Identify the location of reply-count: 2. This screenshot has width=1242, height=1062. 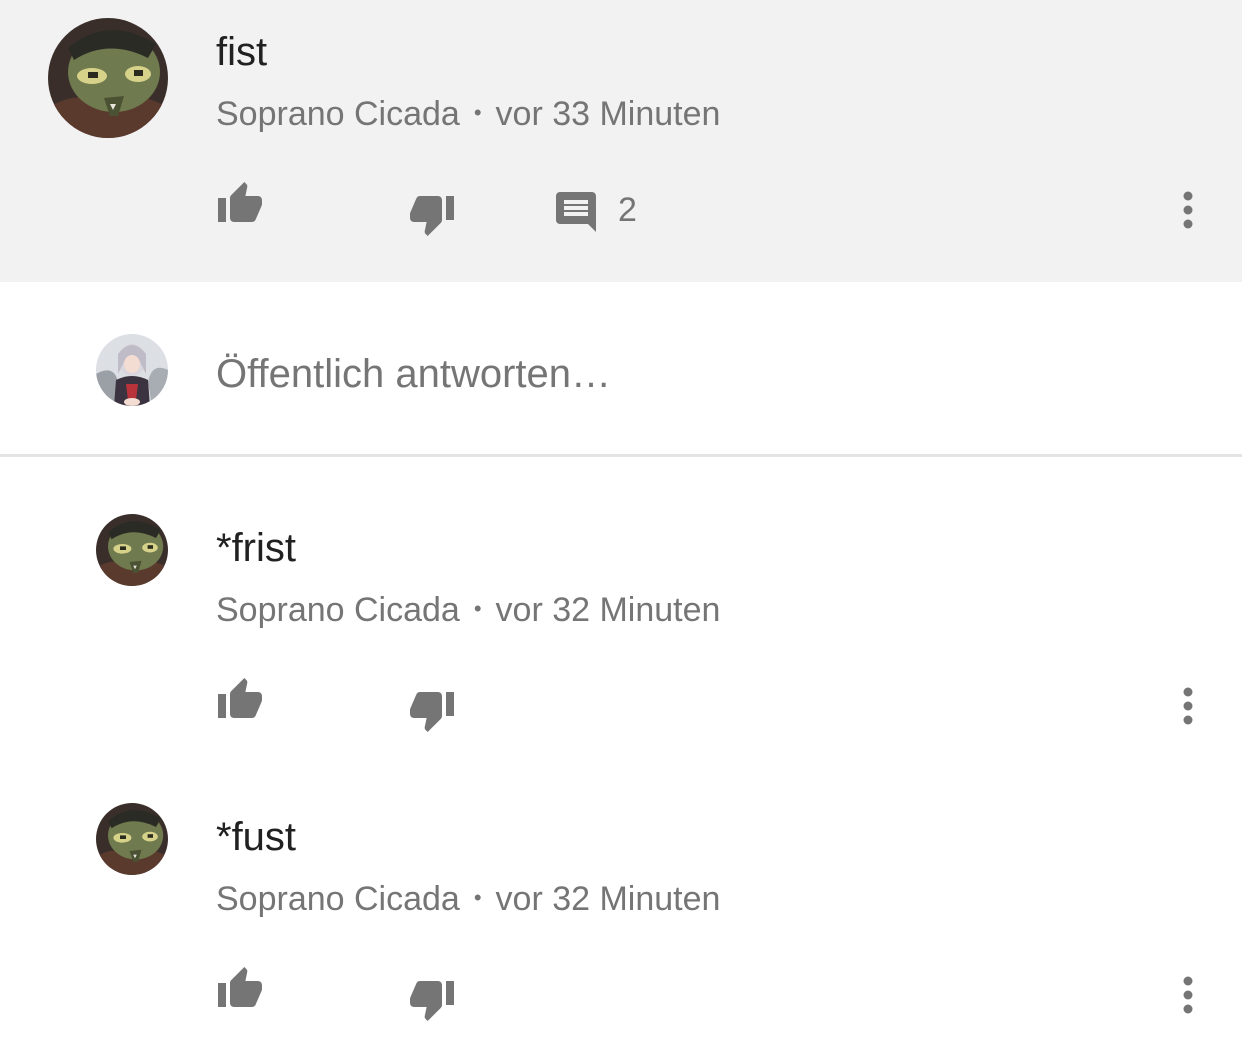
(627, 210).